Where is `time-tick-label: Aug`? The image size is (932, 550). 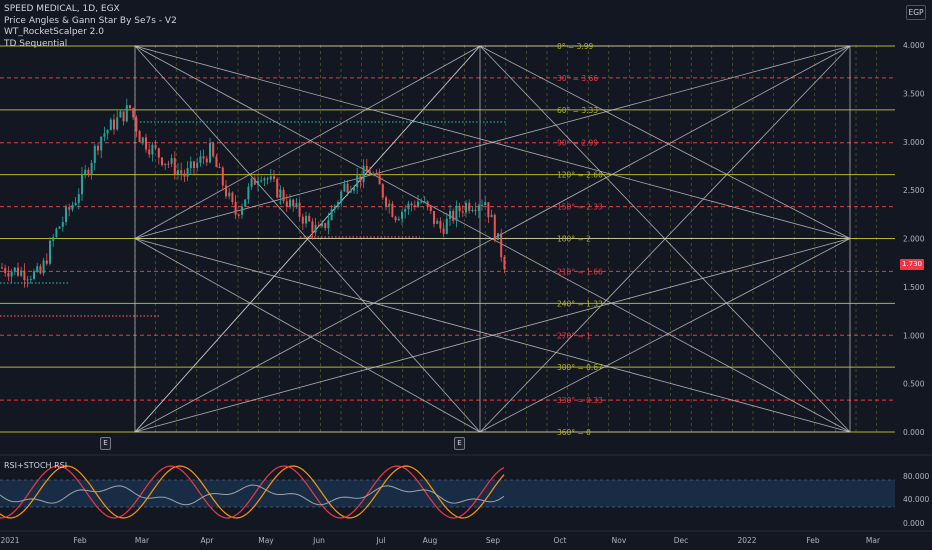 time-tick-label: Aug is located at coordinates (430, 540).